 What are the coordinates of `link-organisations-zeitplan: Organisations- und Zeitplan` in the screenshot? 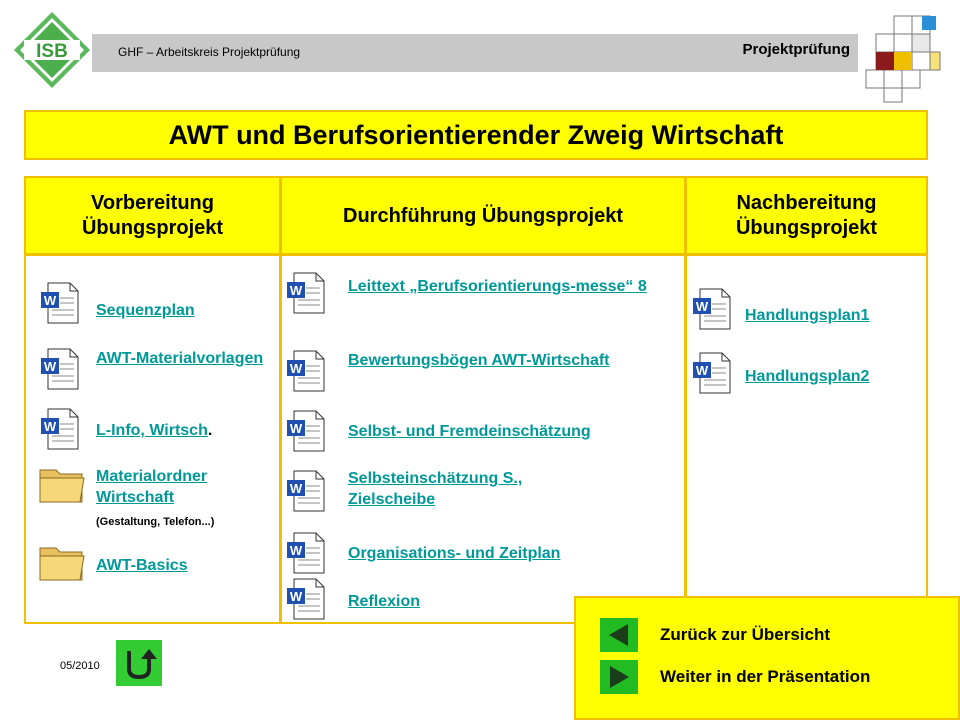 It's located at (513, 553).